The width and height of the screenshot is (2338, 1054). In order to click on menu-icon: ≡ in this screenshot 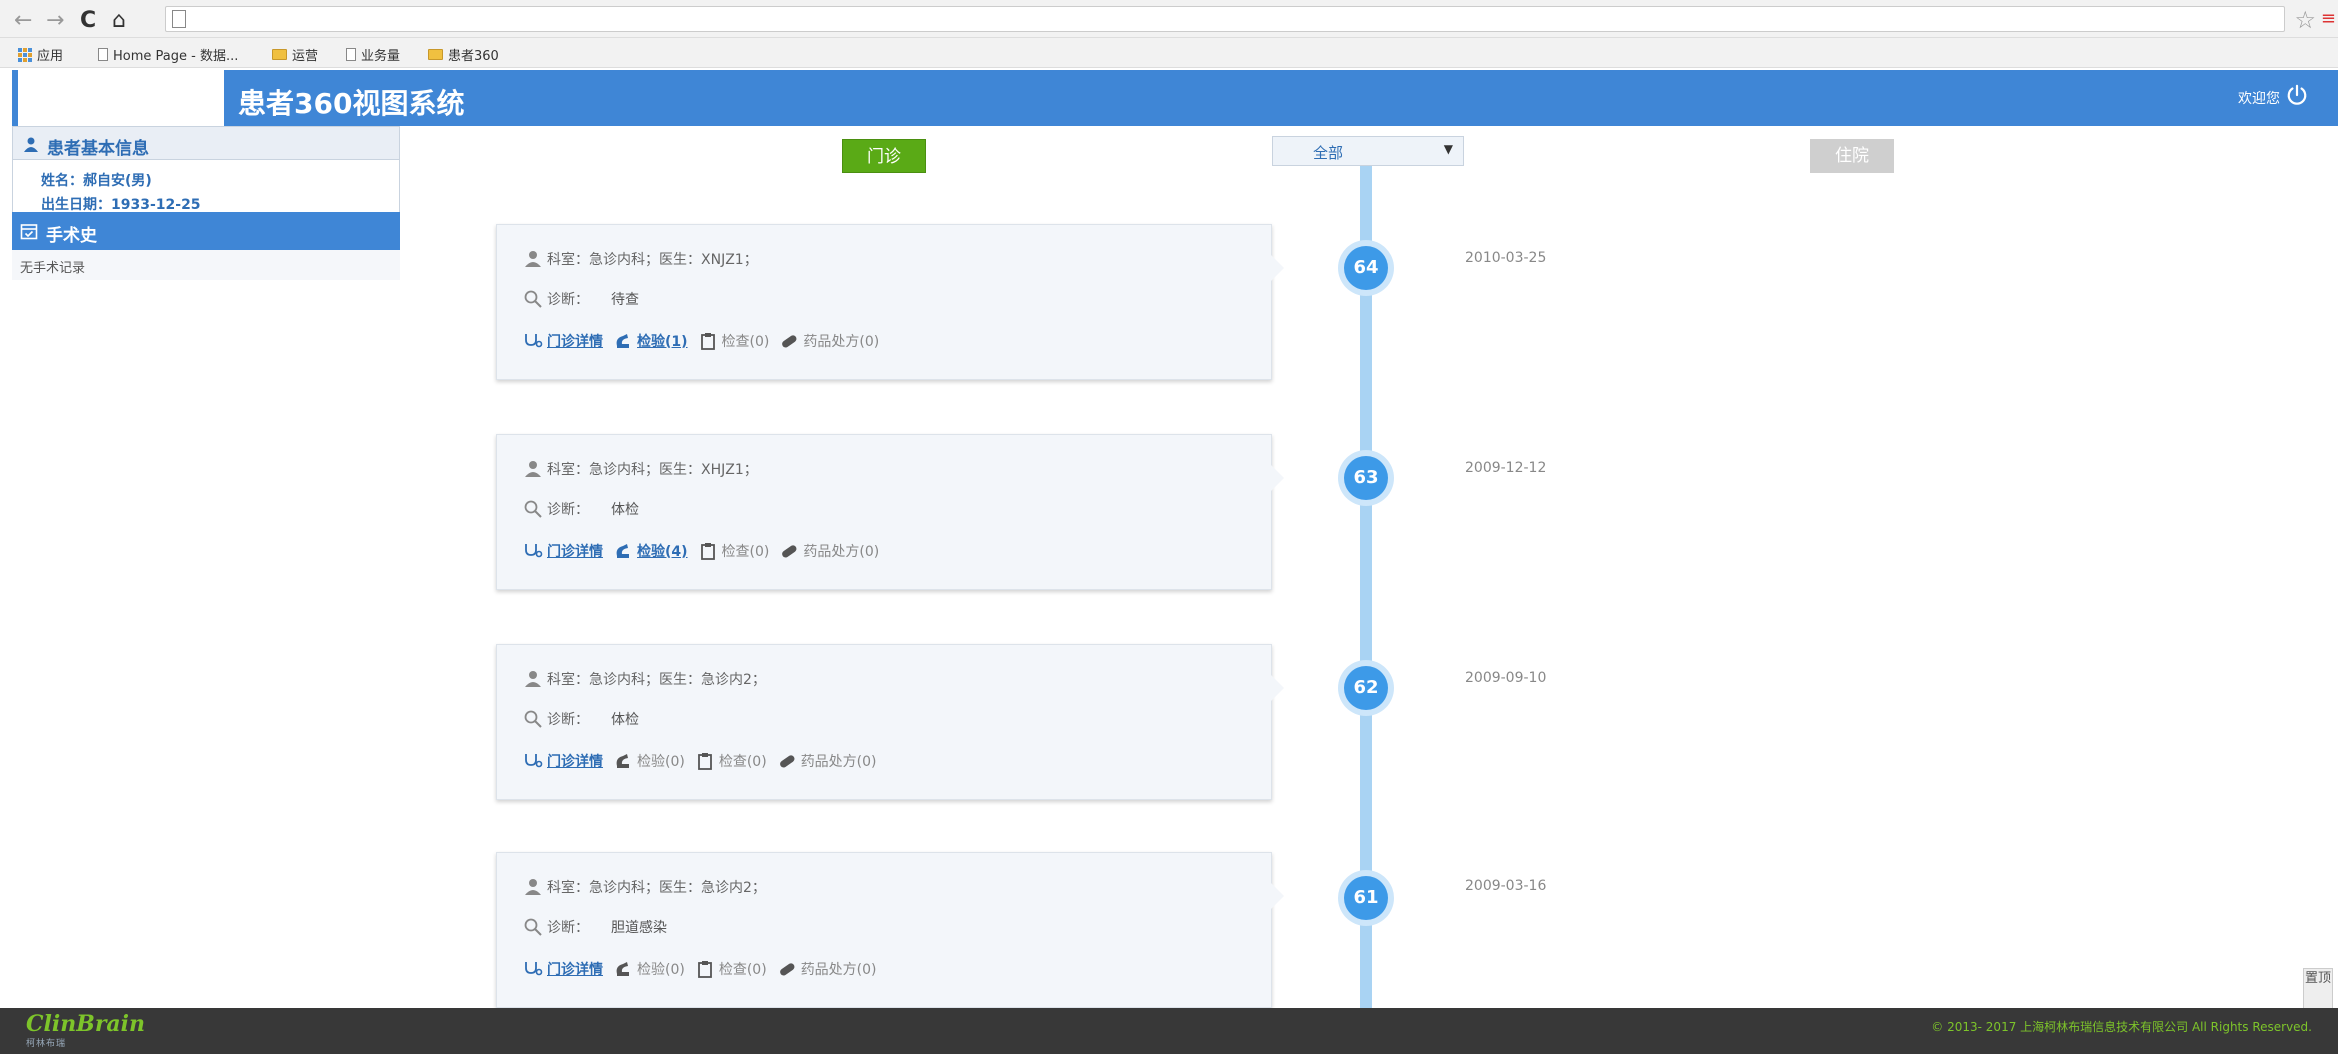, I will do `click(2328, 18)`.